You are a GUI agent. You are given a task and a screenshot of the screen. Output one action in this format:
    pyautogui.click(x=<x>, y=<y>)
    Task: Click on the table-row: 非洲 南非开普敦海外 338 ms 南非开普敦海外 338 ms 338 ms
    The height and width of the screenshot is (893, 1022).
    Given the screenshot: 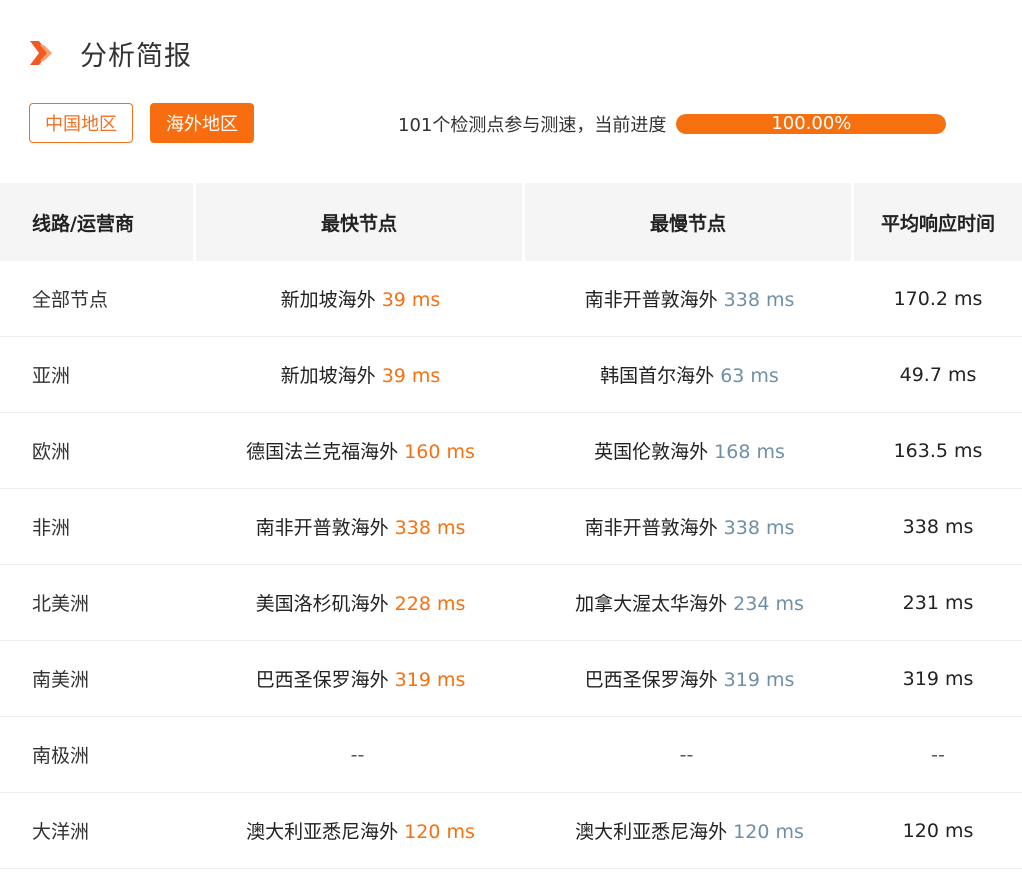 What is the action you would take?
    pyautogui.click(x=511, y=527)
    